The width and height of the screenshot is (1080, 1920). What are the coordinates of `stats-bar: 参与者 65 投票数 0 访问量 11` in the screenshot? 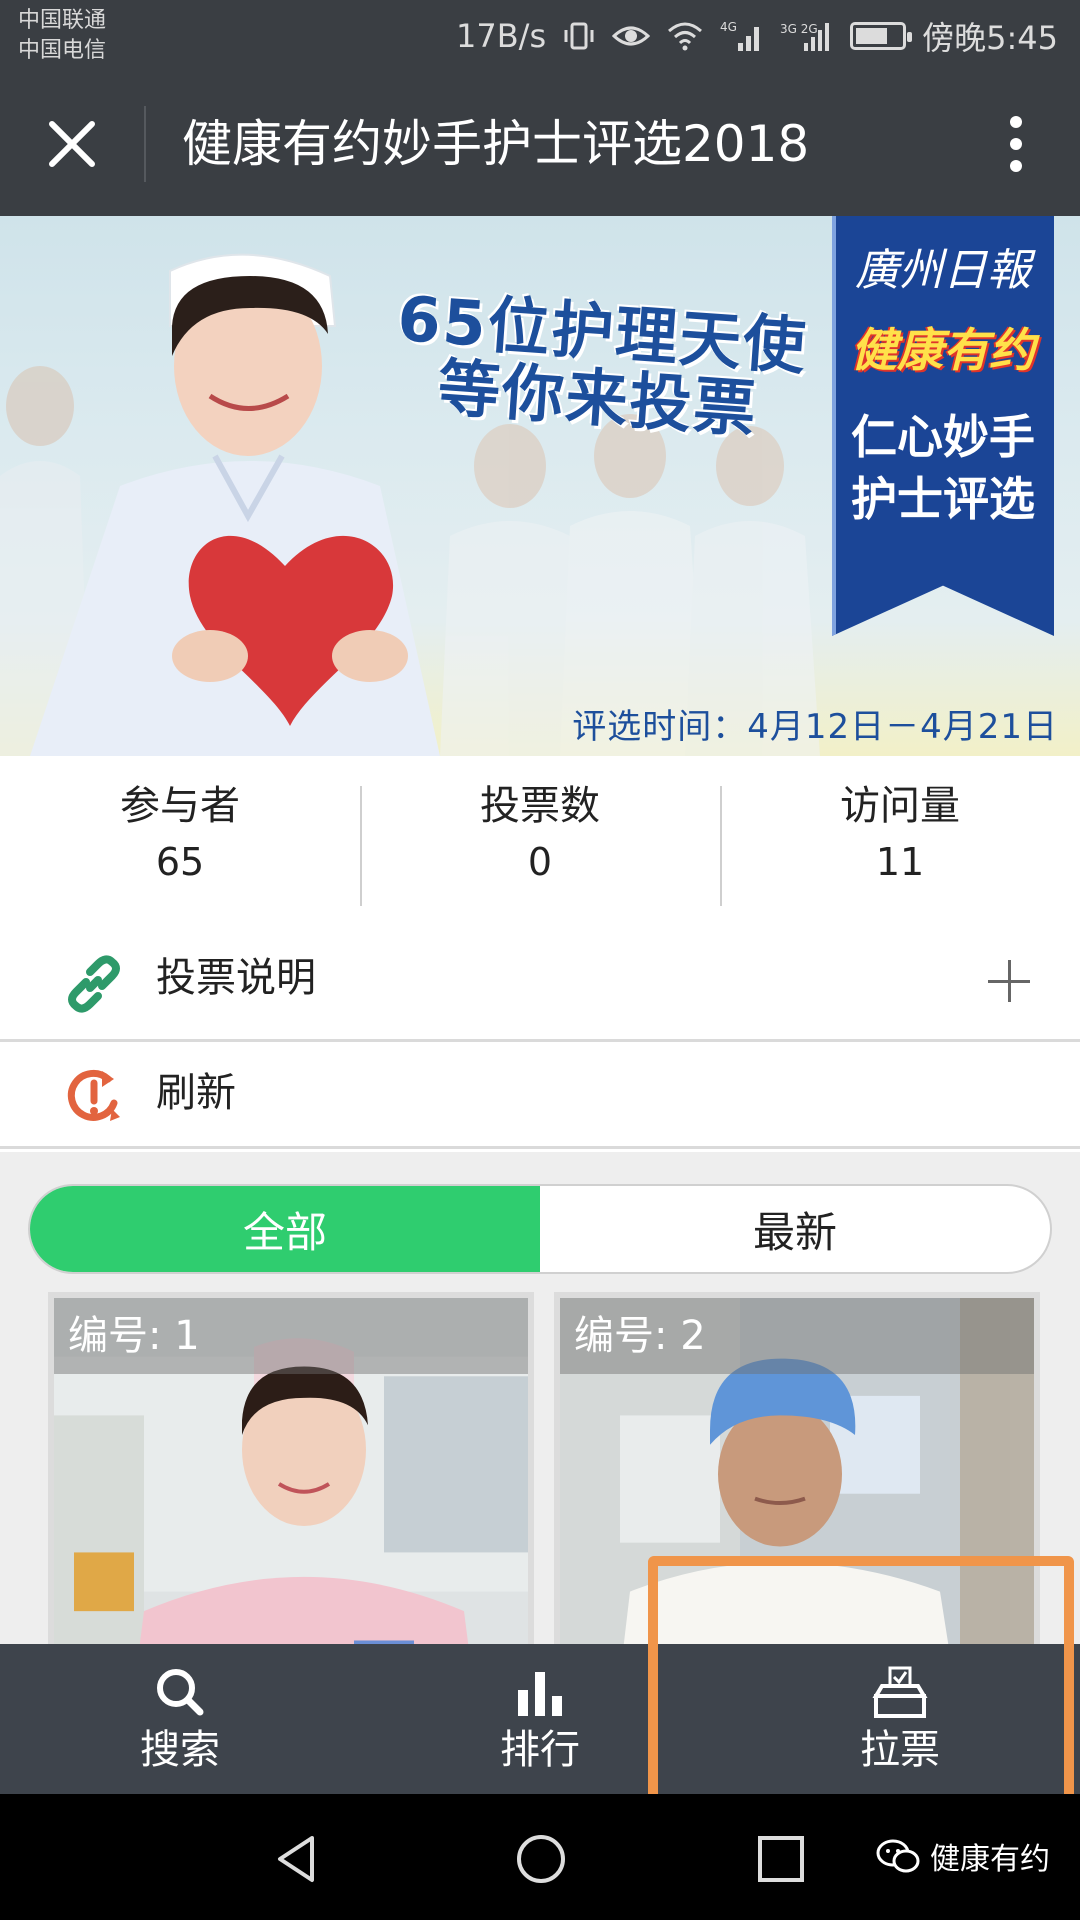 It's located at (540, 834).